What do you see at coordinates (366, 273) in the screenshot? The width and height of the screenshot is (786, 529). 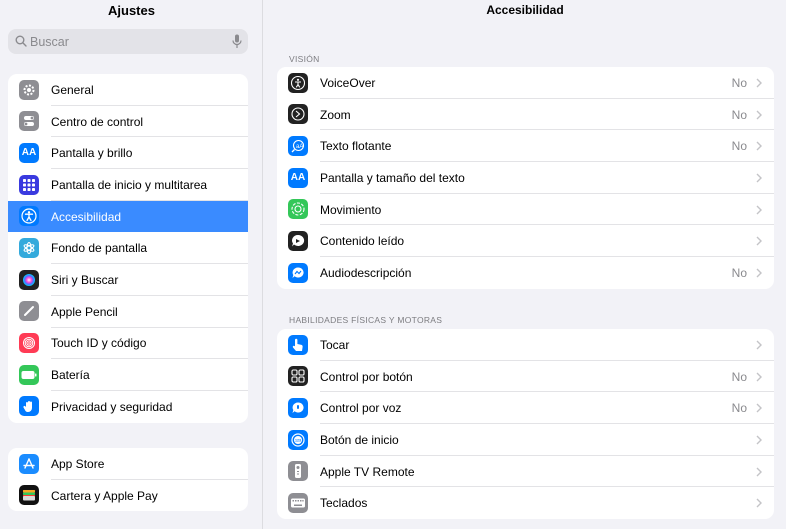 I see `setting-label: Audiodescripción` at bounding box center [366, 273].